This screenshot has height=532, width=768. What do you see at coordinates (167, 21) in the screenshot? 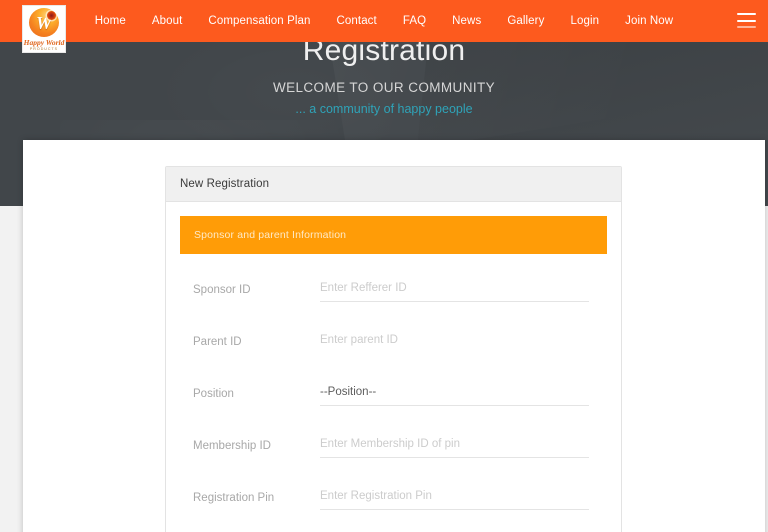
I see `nav-item-about: About` at bounding box center [167, 21].